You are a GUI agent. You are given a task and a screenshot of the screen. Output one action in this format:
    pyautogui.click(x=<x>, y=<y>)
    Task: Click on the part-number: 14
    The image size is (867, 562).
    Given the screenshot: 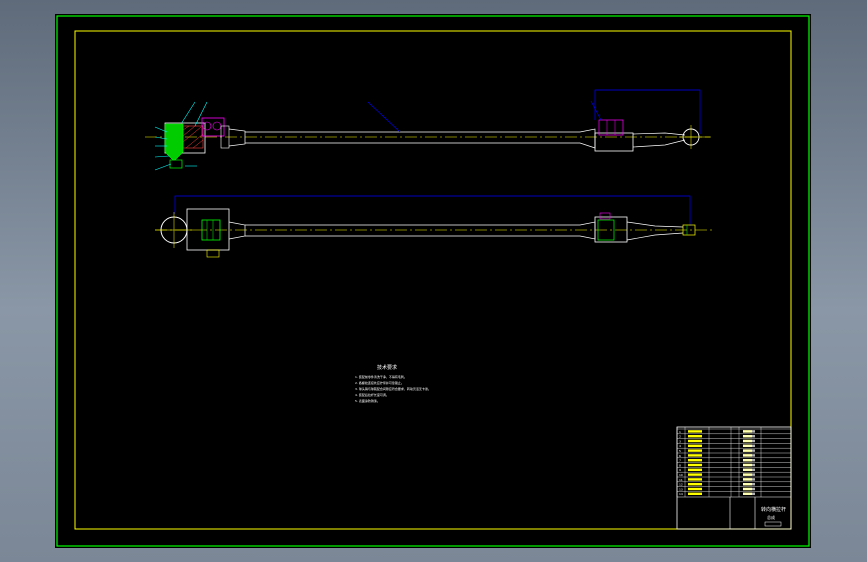 What is the action you would take?
    pyautogui.click(x=681, y=494)
    